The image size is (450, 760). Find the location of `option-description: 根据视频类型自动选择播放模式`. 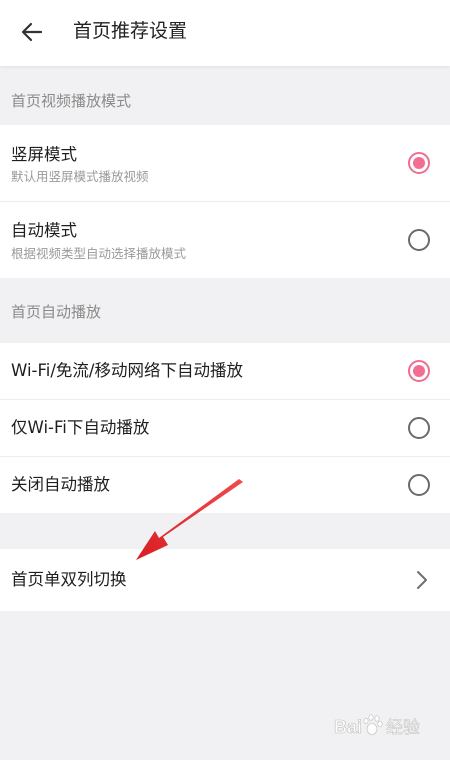

option-description: 根据视频类型自动选择播放模式 is located at coordinates (99, 253).